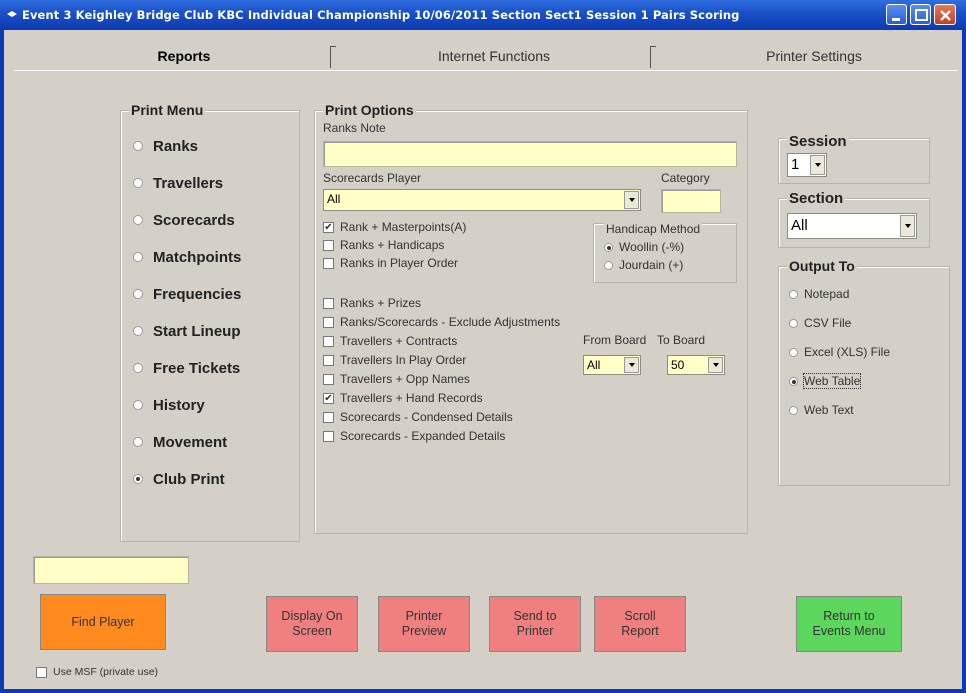  Describe the element at coordinates (187, 294) in the screenshot. I see `print-menu-item: Frequencies` at that location.